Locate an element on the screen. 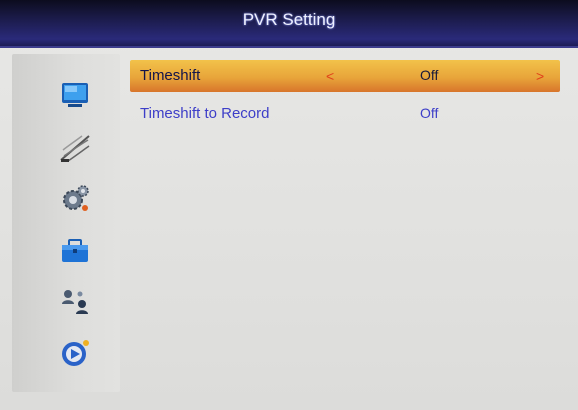 This screenshot has width=578, height=410. setting-row-timeshift: Timeshift < Off > is located at coordinates (345, 76).